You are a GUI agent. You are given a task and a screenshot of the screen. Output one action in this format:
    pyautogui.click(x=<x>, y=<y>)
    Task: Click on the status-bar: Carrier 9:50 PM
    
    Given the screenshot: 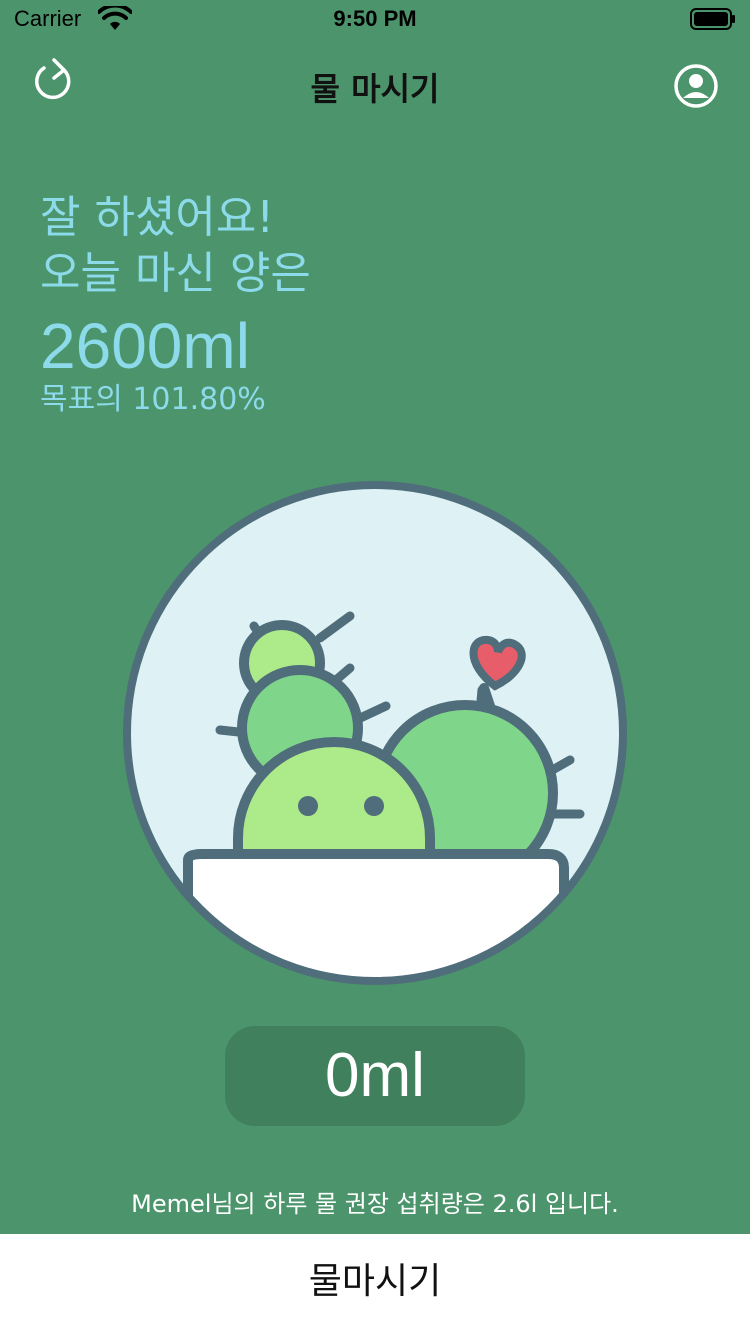 What is the action you would take?
    pyautogui.click(x=375, y=20)
    